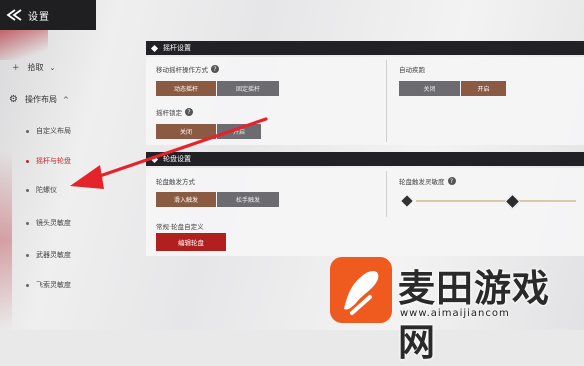 The image size is (584, 366). I want to click on section-title: 摇杆设置, so click(177, 48).